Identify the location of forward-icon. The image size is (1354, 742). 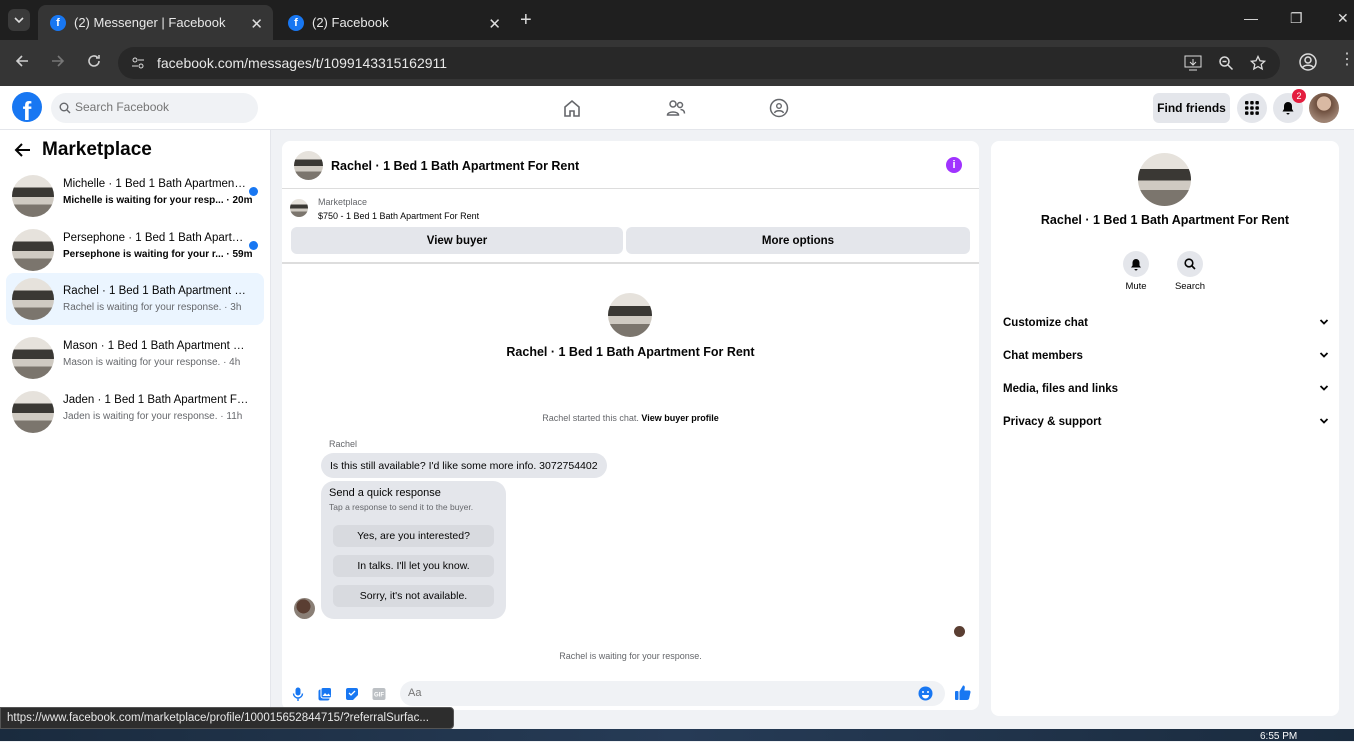
(58, 61).